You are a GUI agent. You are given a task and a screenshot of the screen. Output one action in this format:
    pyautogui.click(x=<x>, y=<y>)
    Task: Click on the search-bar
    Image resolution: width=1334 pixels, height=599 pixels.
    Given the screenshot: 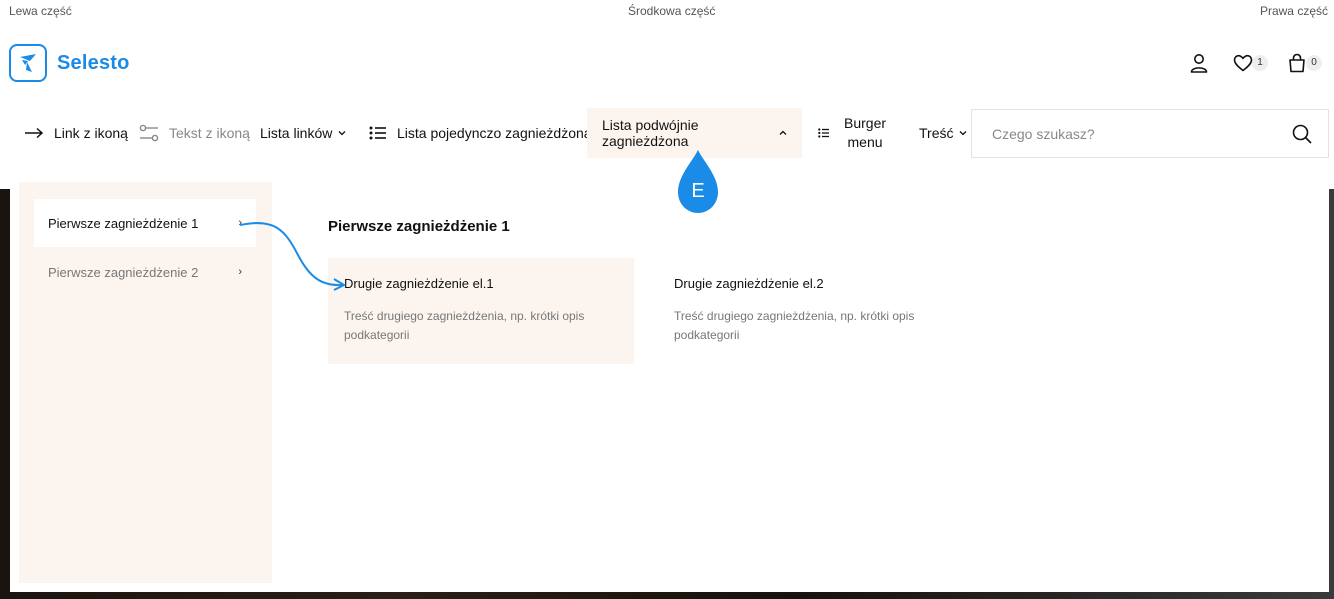 What is the action you would take?
    pyautogui.click(x=1150, y=133)
    